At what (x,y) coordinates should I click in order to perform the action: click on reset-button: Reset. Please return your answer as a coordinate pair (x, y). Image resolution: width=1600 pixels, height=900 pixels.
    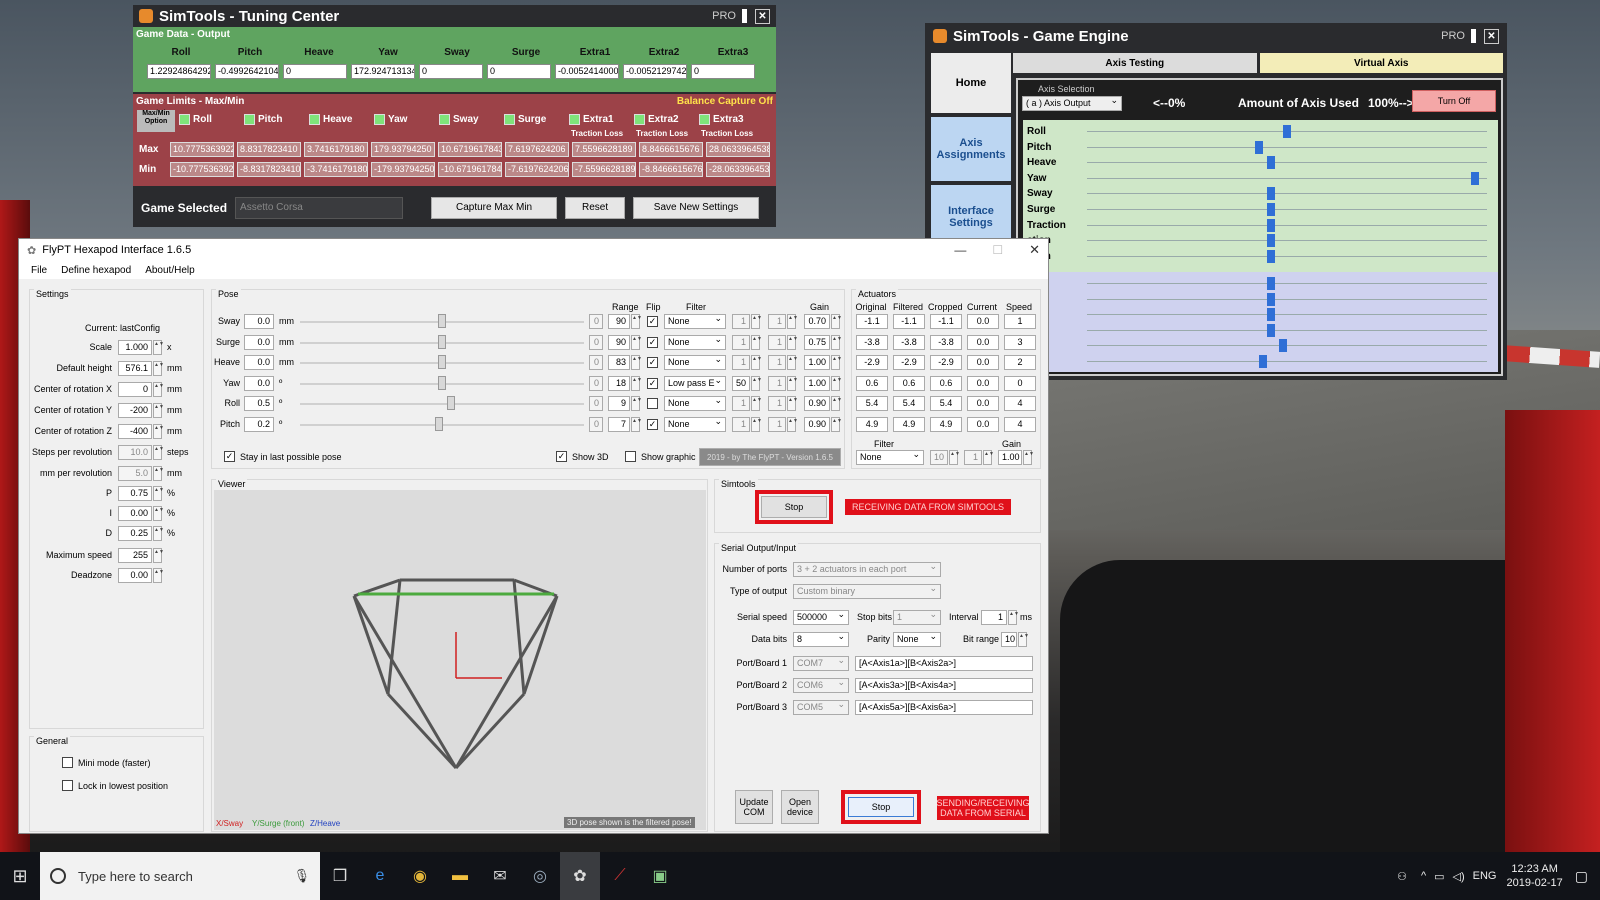
    Looking at the image, I should click on (595, 207).